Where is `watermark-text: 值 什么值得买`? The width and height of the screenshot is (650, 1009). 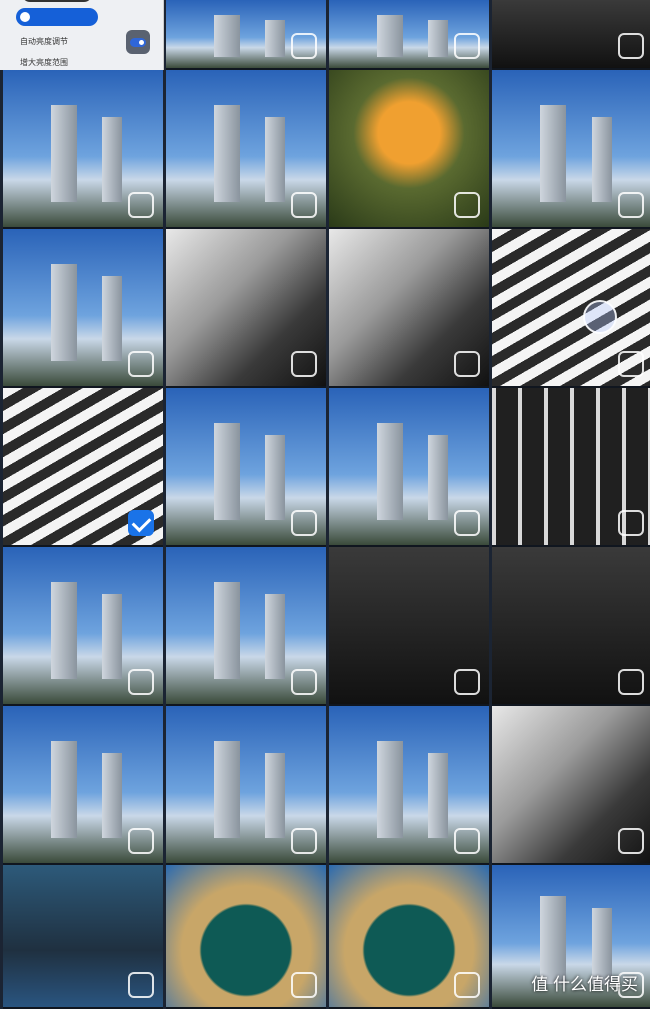 watermark-text: 值 什么值得买 is located at coordinates (584, 984).